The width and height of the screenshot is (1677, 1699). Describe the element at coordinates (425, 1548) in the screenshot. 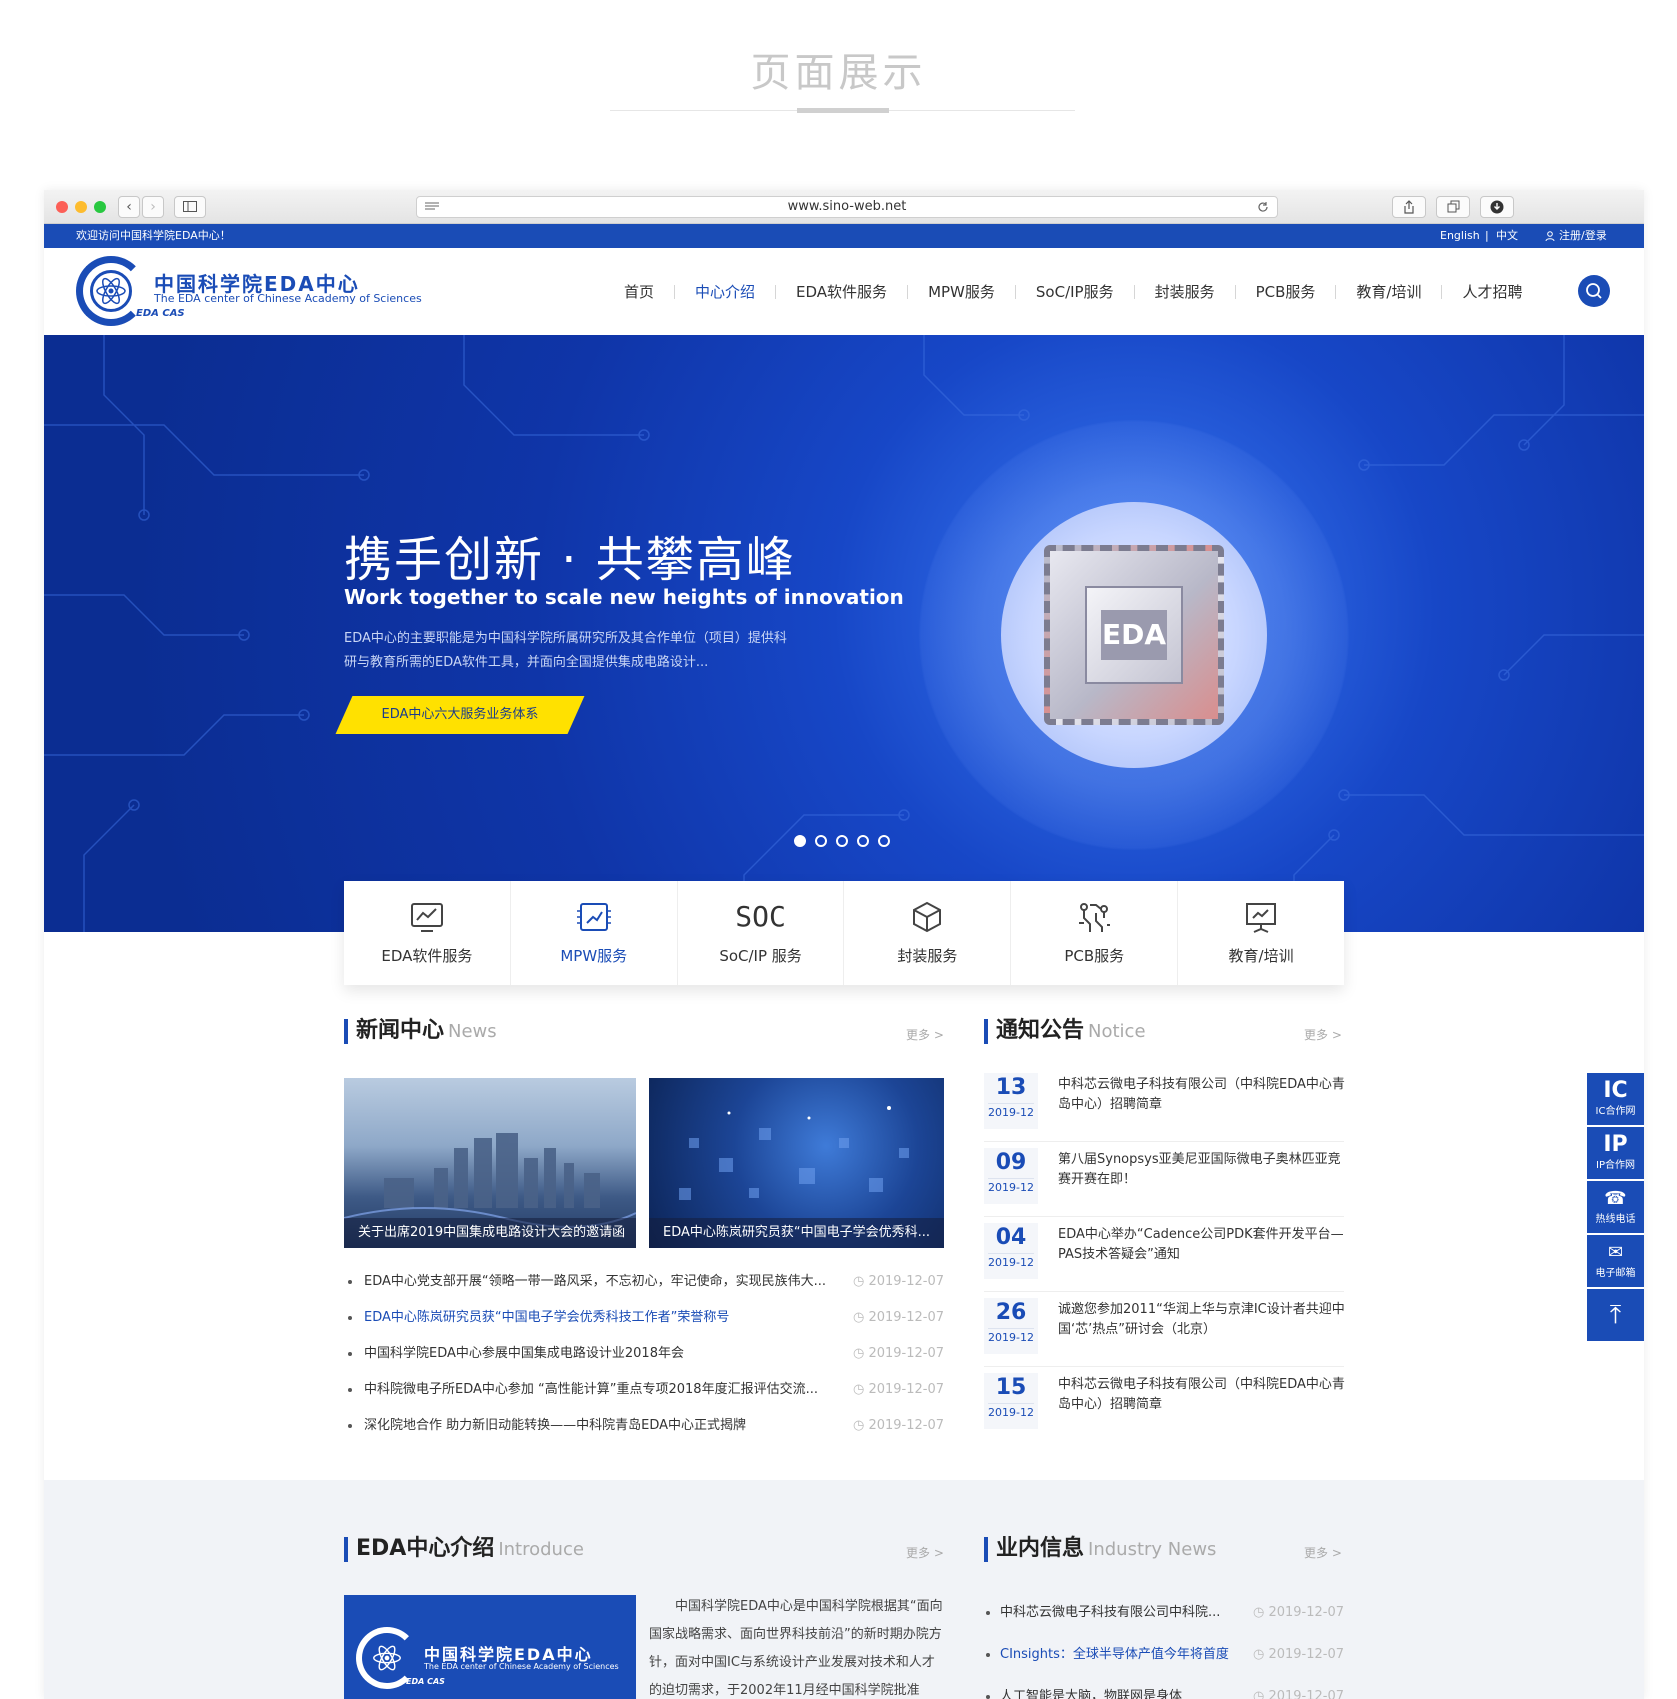

I see `intro-title: EDA中心介绍` at that location.